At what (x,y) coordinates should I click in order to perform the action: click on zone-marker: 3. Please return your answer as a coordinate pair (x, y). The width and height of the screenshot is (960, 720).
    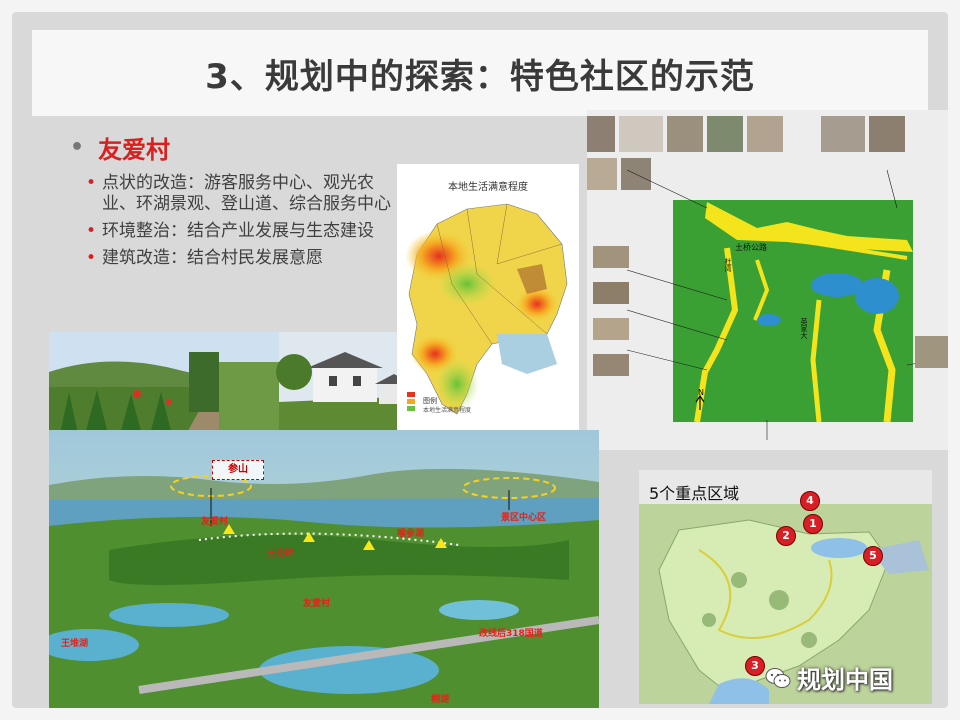
    Looking at the image, I should click on (755, 666).